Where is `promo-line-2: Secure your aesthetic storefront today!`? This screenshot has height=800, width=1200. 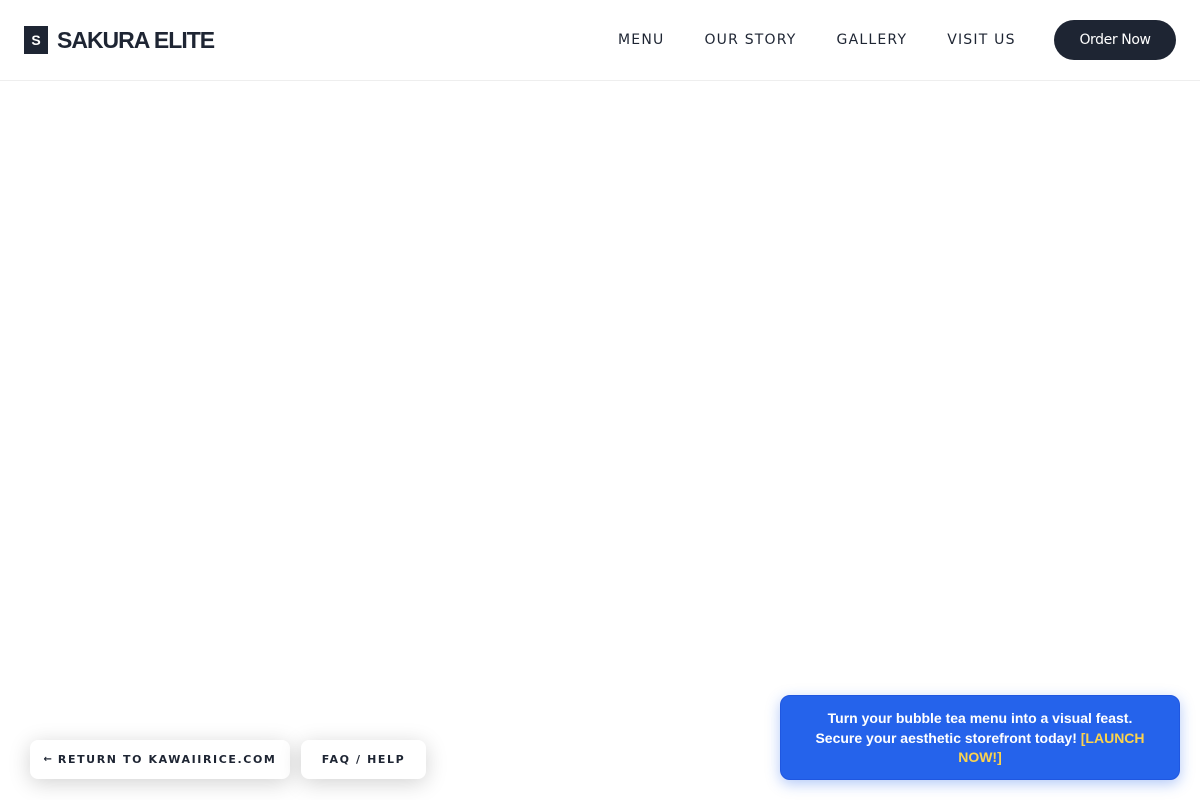
promo-line-2: Secure your aesthetic storefront today! is located at coordinates (946, 737).